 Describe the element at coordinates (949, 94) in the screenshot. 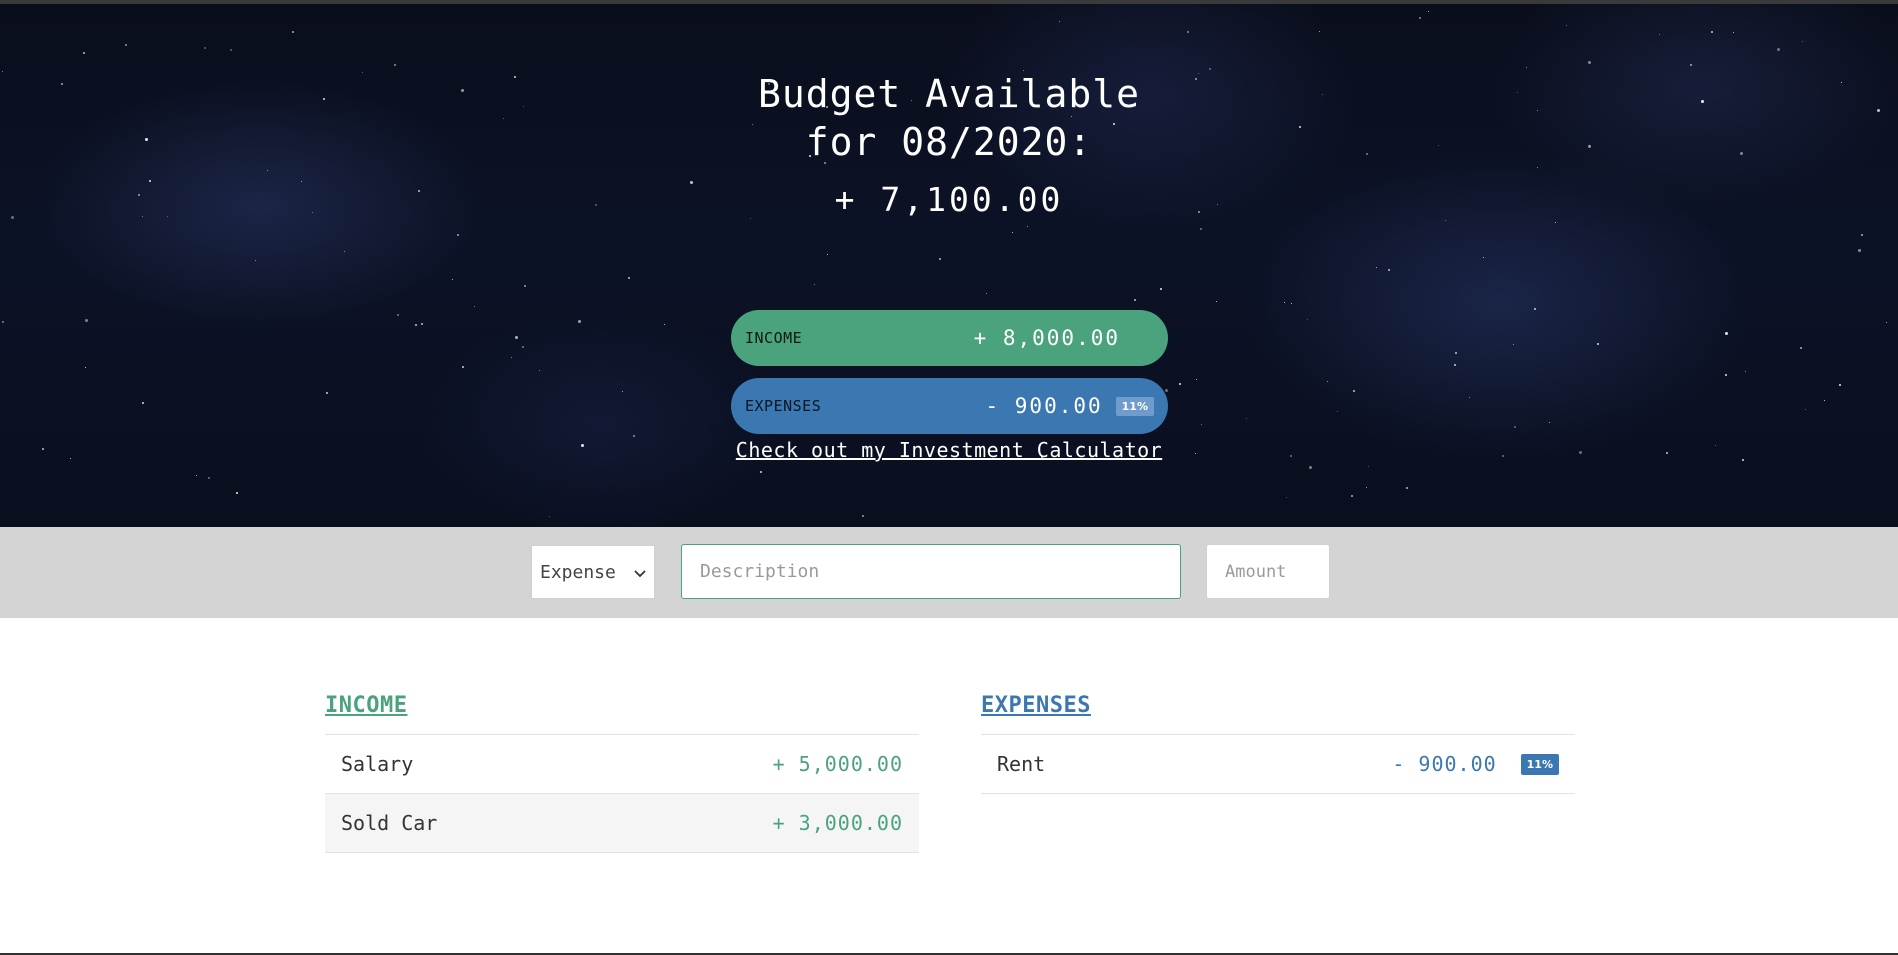

I see `budget-title-line1: Budget Available` at that location.